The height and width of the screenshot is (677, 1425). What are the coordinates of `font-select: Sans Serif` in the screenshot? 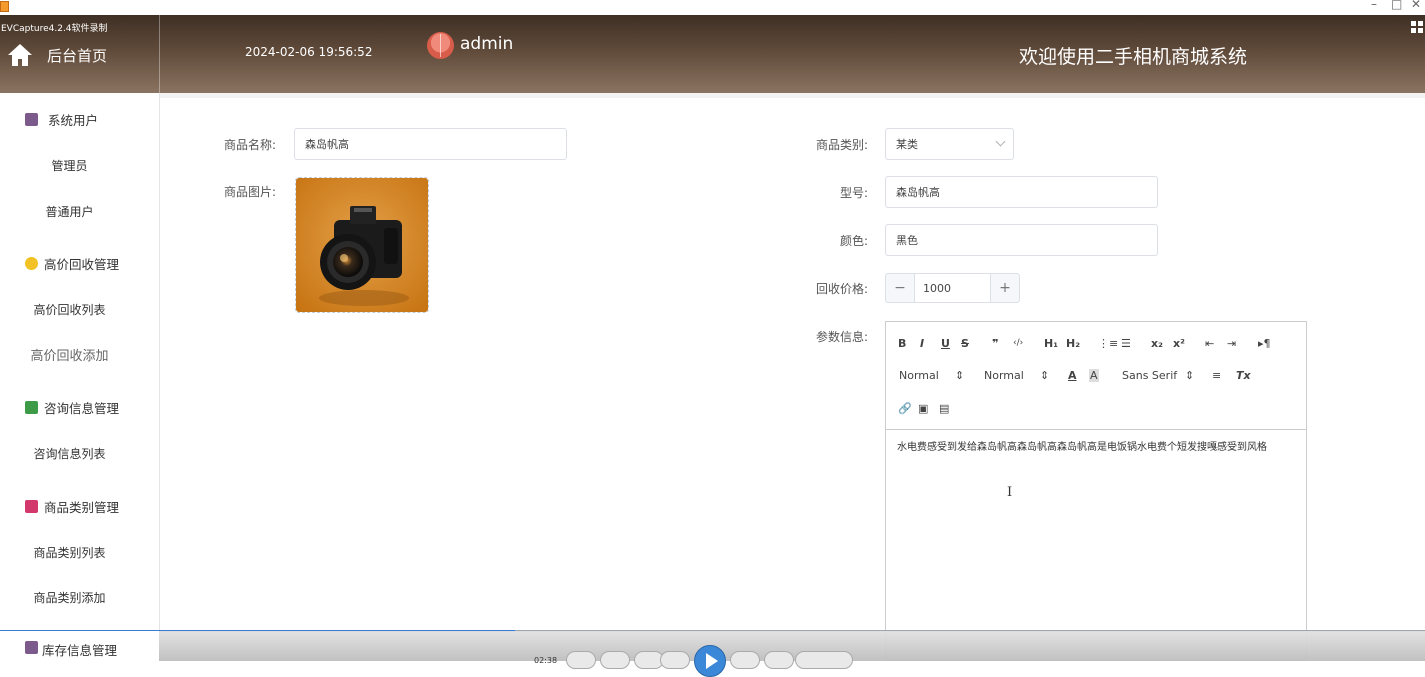 It's located at (1149, 375).